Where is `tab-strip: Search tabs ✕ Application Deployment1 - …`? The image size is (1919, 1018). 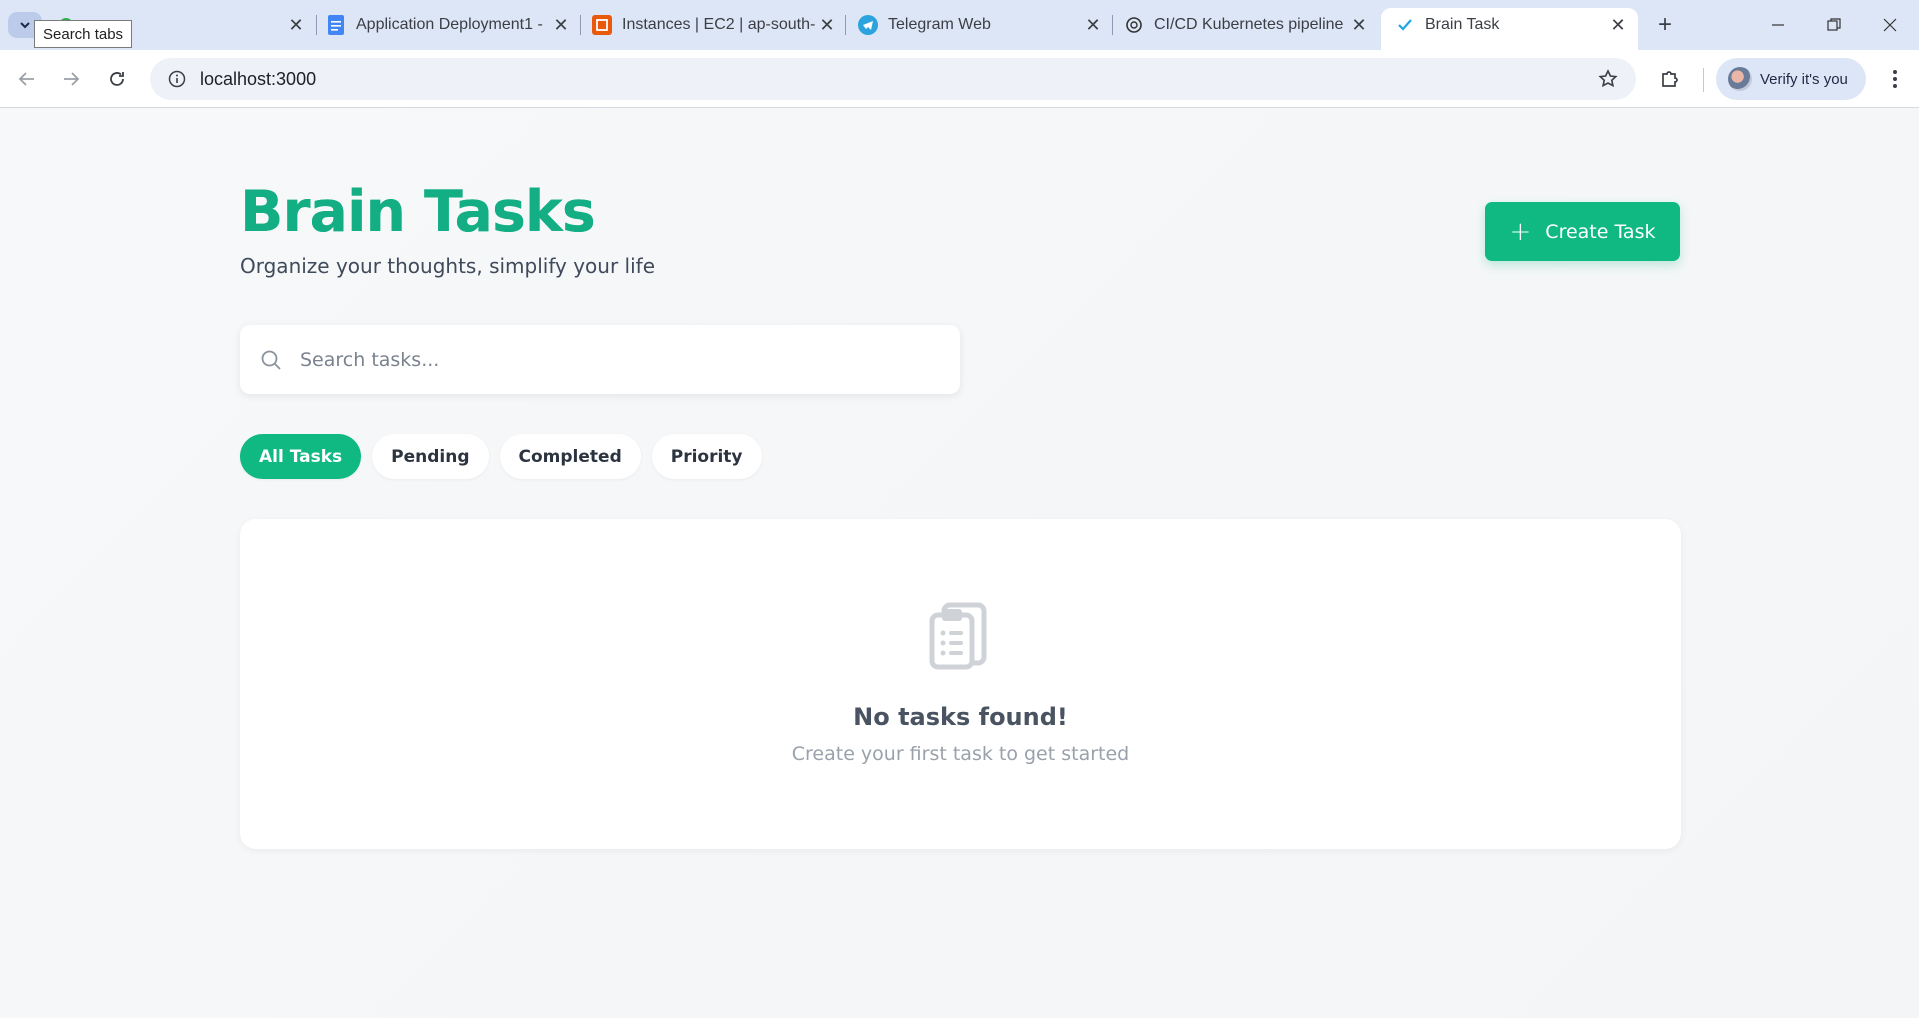 tab-strip: Search tabs ✕ Application Deployment1 - … is located at coordinates (959, 25).